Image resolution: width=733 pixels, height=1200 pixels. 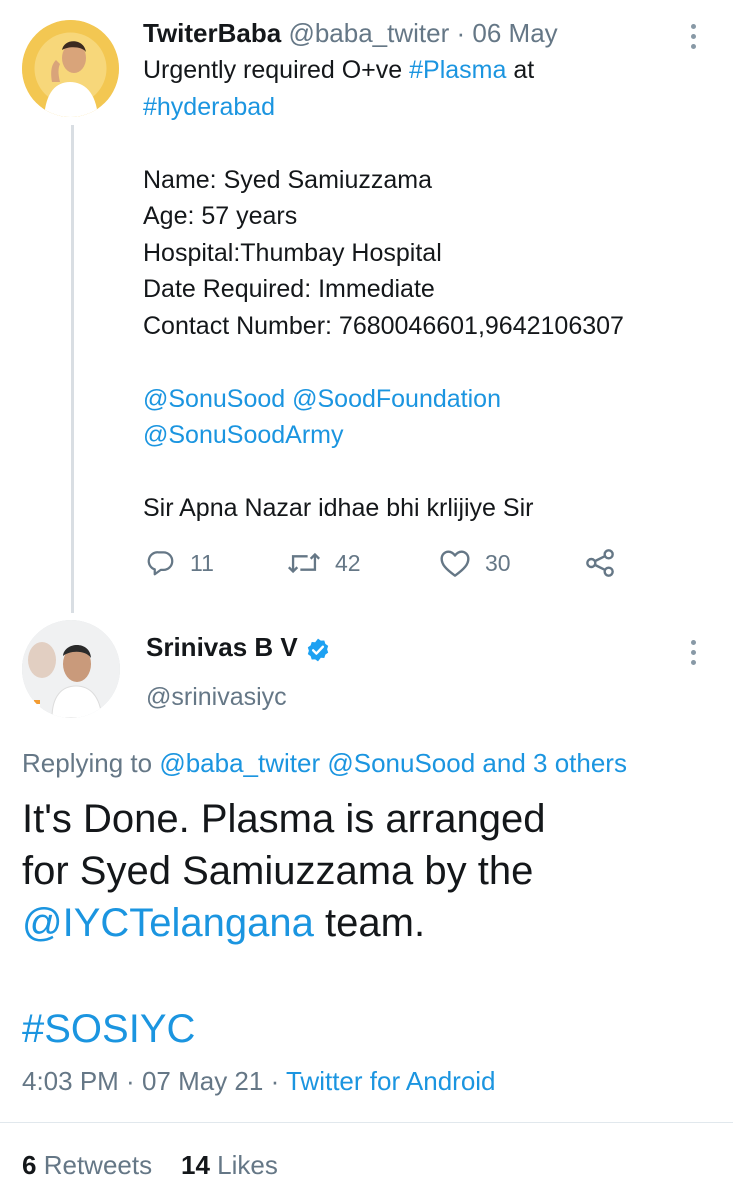 I want to click on verified-badge-icon, so click(x=318, y=650).